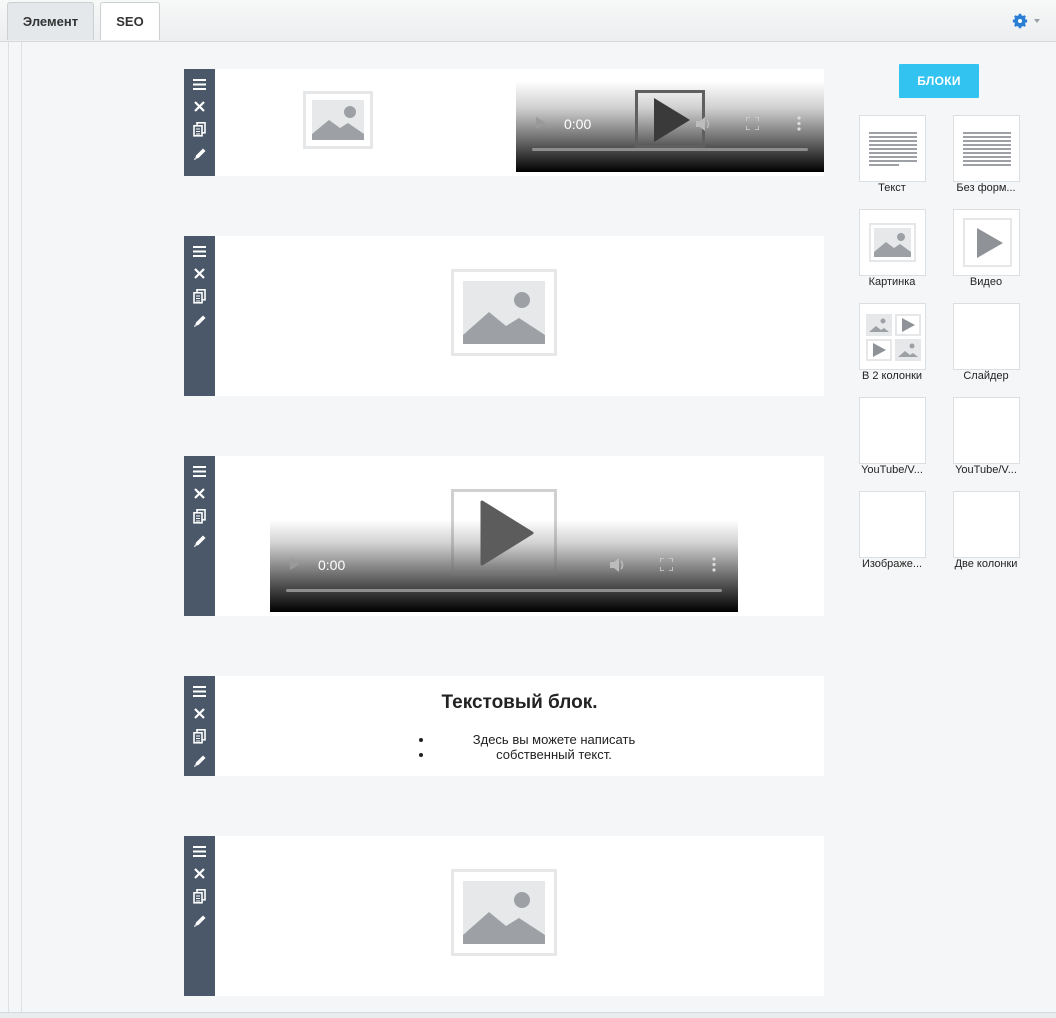 The height and width of the screenshot is (1018, 1056). Describe the element at coordinates (1037, 21) in the screenshot. I see `gear-dropdown-arrow-icon` at that location.